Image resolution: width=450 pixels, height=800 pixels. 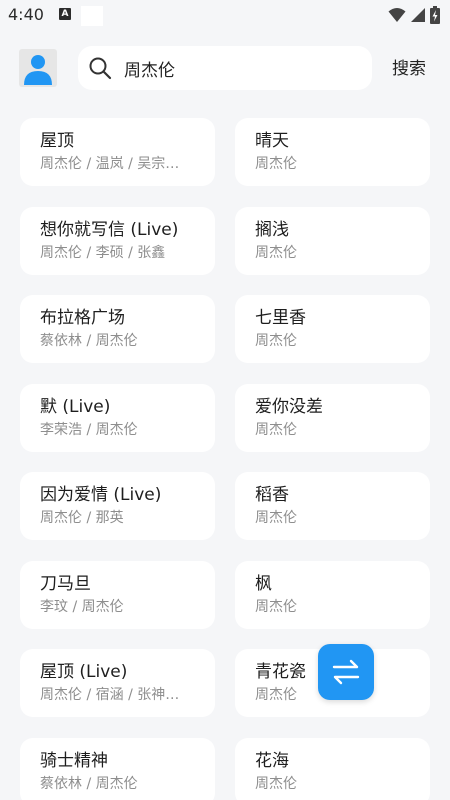 What do you see at coordinates (272, 495) in the screenshot?
I see `song-title: 稻香` at bounding box center [272, 495].